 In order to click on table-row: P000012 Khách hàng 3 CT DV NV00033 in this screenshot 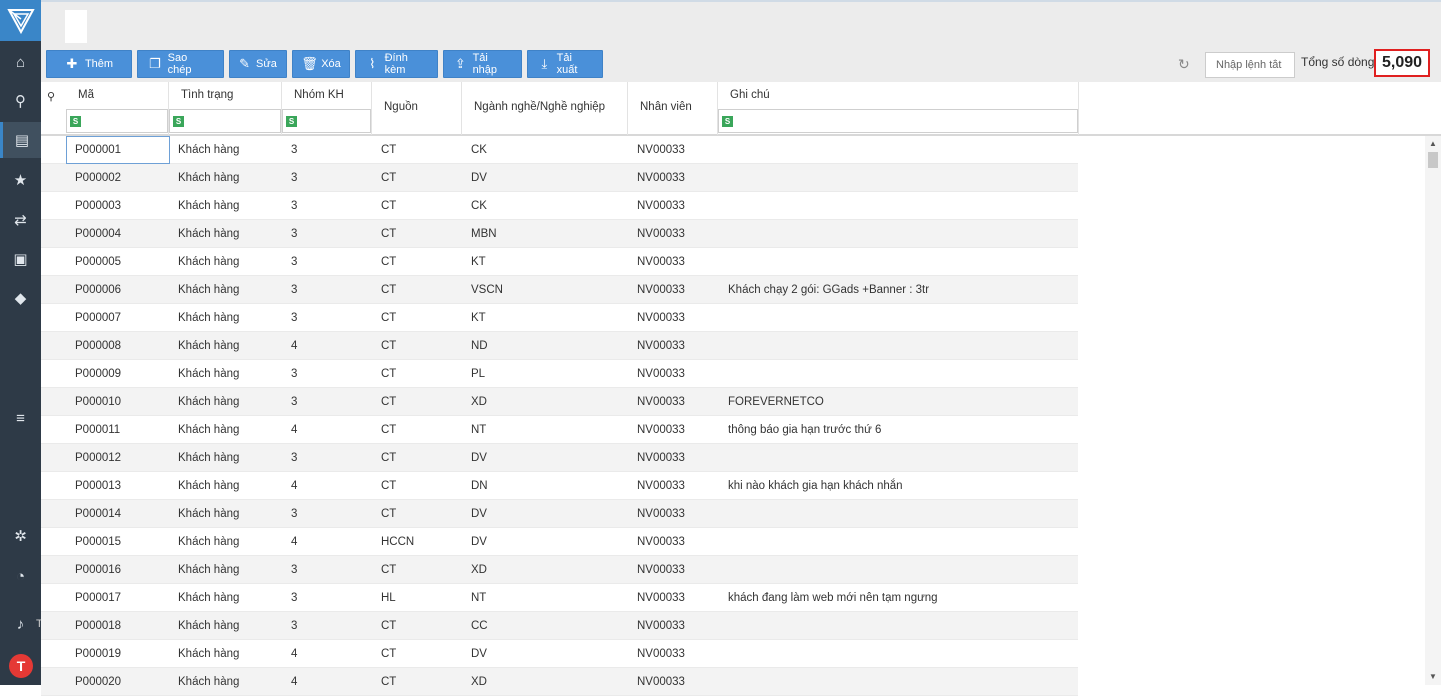, I will do `click(559, 458)`.